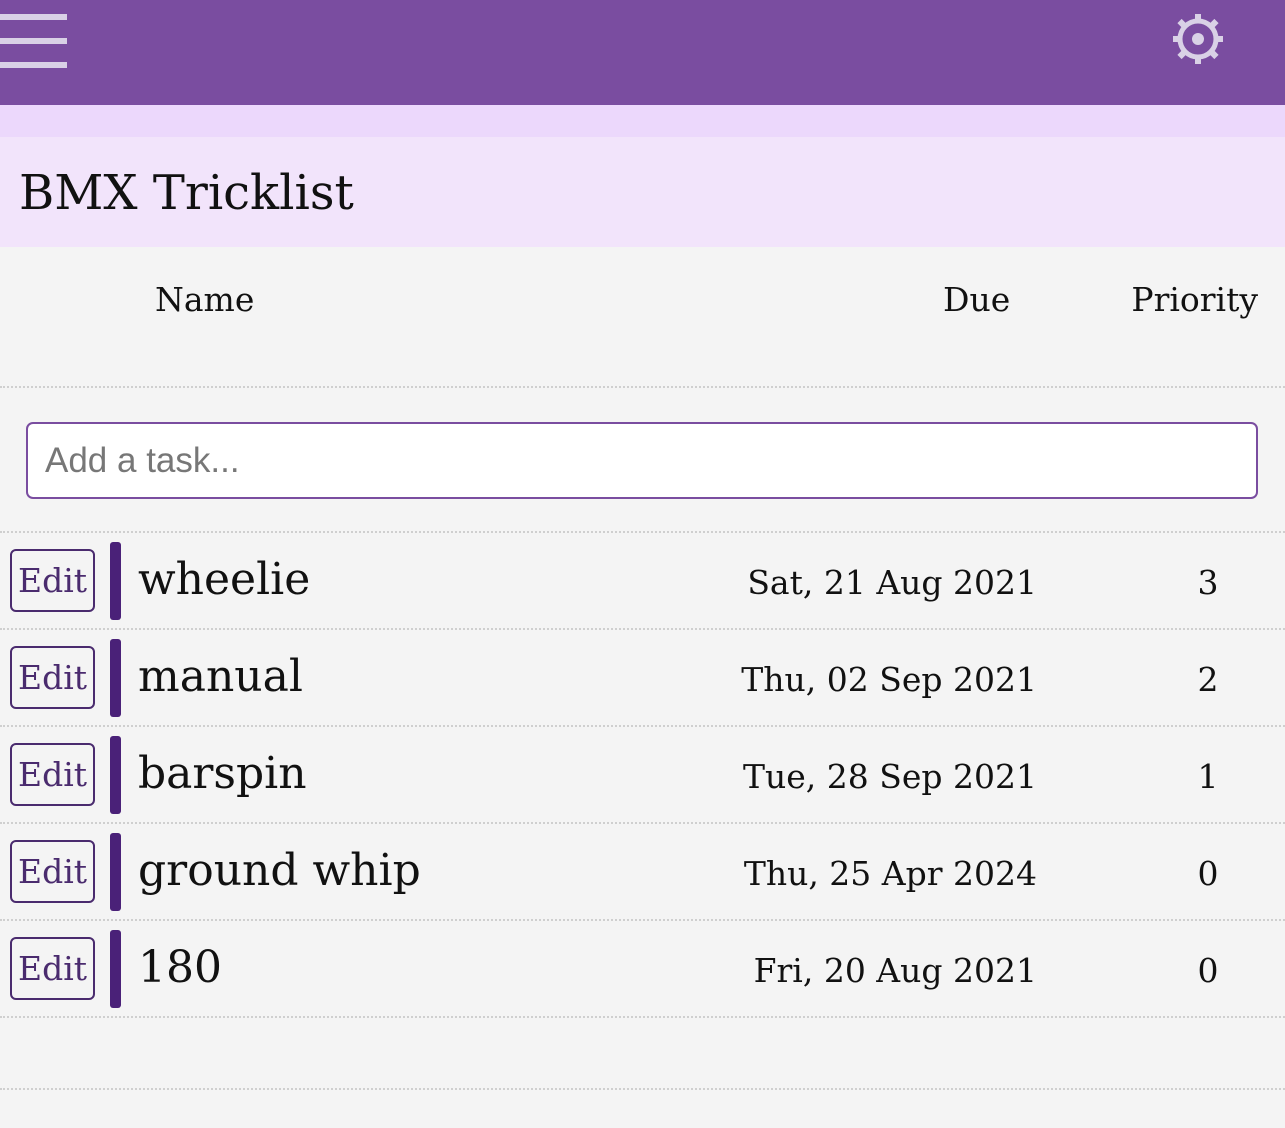 Image resolution: width=1285 pixels, height=1128 pixels. What do you see at coordinates (642, 460) in the screenshot?
I see `add-task-input` at bounding box center [642, 460].